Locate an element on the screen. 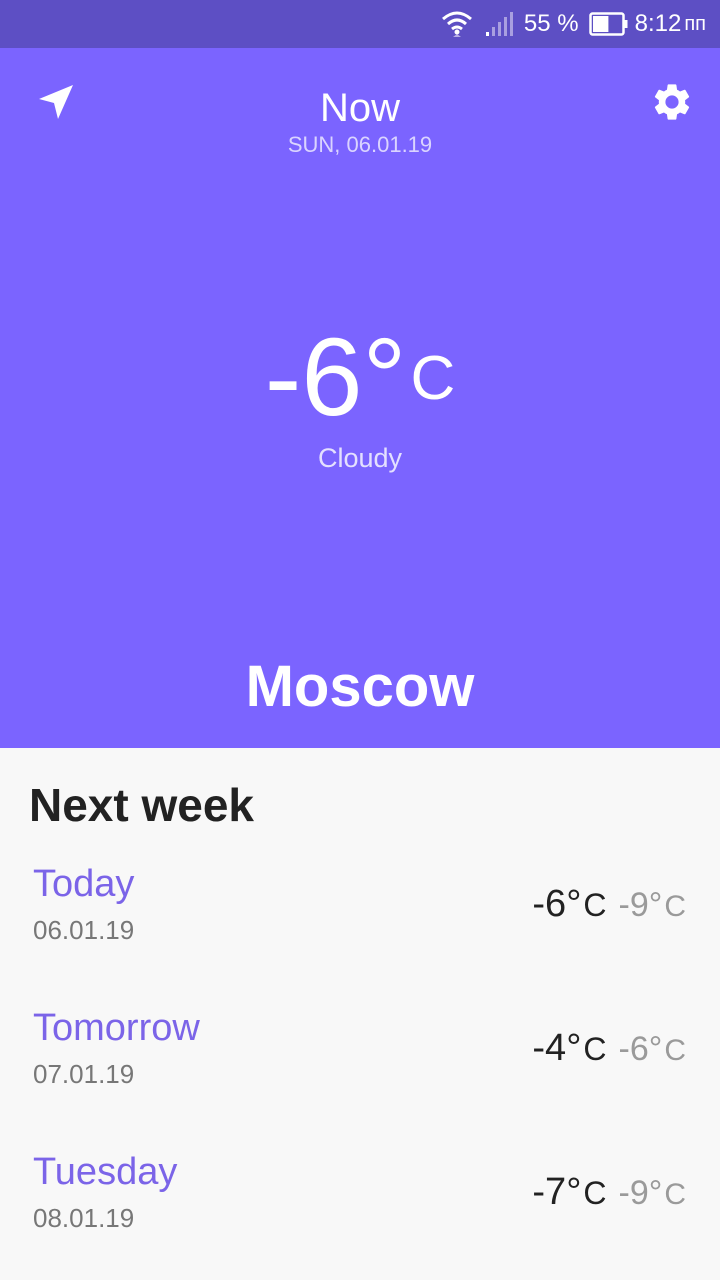 Image resolution: width=720 pixels, height=1280 pixels. day-date: 08.01.19 is located at coordinates (84, 1218).